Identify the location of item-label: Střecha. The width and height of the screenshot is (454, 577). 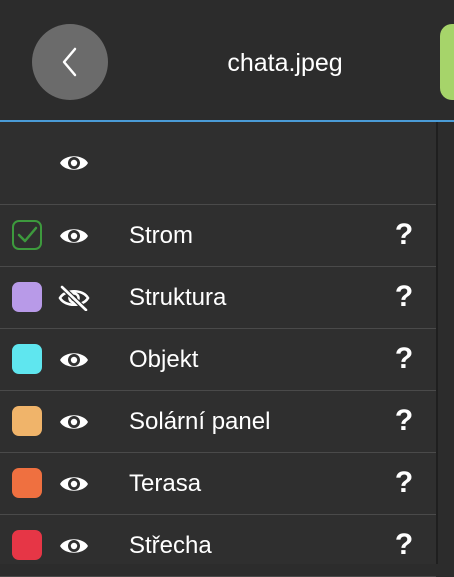
(170, 545).